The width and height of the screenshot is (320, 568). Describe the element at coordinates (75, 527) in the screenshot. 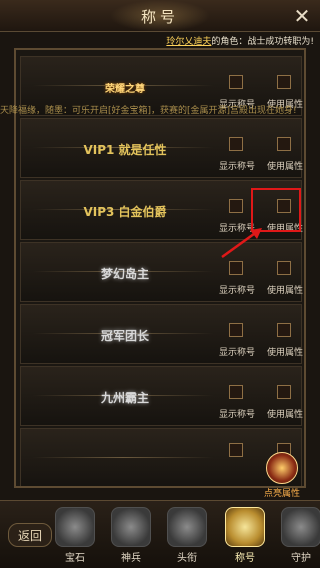

I see `gem-icon` at that location.